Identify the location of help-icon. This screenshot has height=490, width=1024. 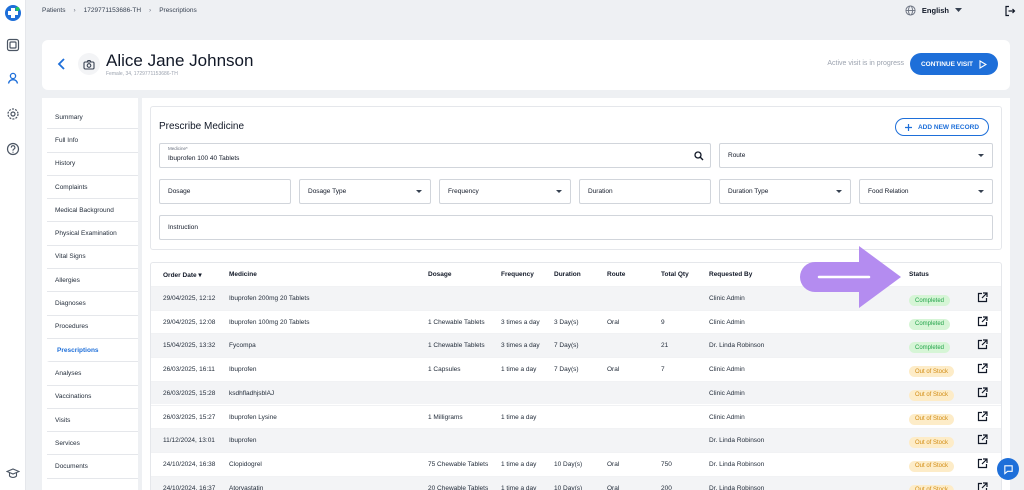
(13, 149).